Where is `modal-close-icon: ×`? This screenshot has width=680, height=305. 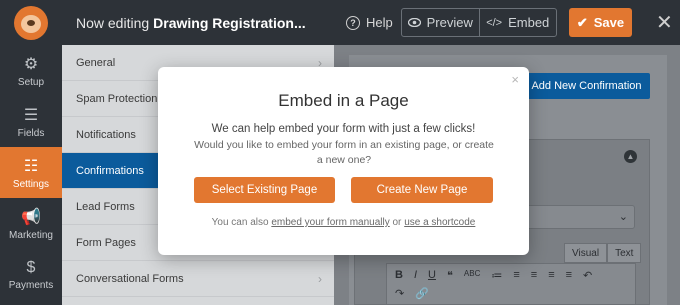 modal-close-icon: × is located at coordinates (515, 79).